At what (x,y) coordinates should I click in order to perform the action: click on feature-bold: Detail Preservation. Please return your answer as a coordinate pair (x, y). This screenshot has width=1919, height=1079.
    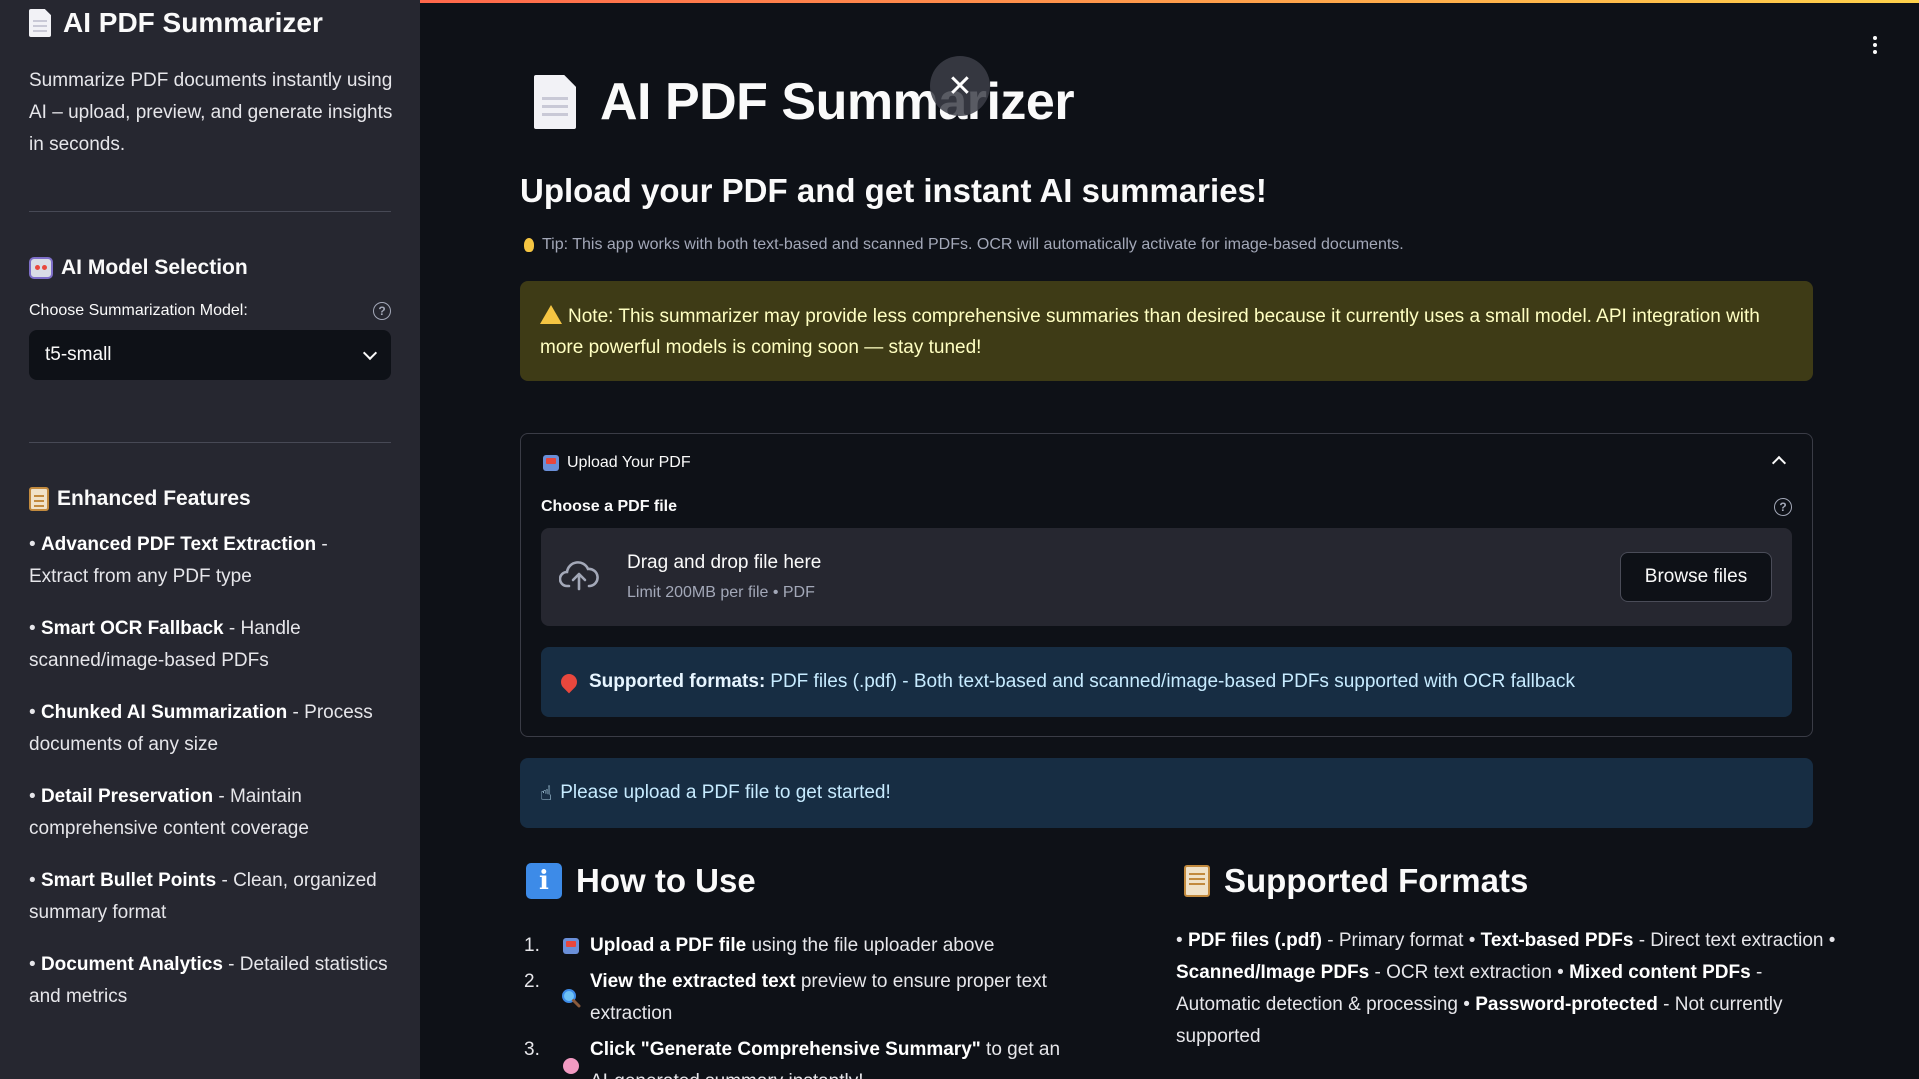
    Looking at the image, I should click on (127, 796).